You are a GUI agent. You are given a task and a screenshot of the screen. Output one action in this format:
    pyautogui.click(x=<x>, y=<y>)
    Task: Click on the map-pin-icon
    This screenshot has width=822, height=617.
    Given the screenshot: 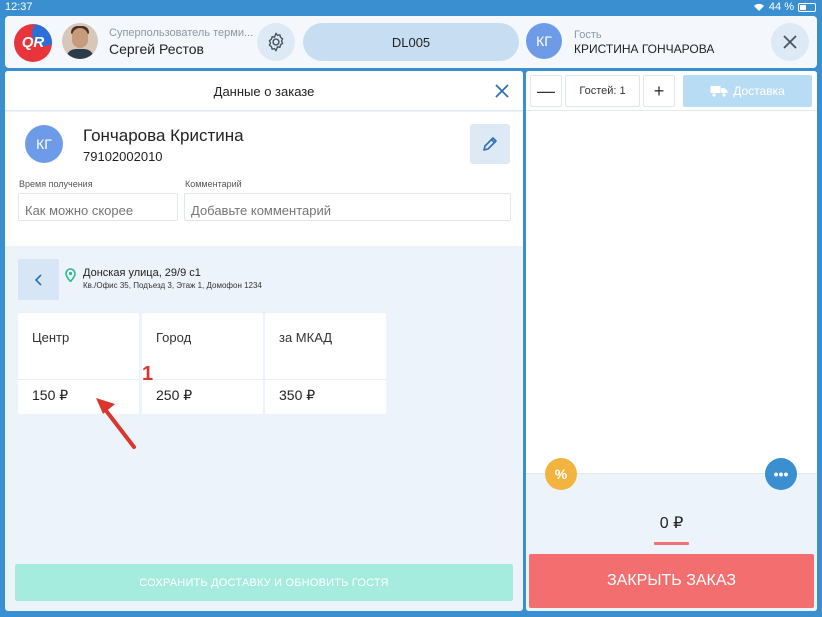 What is the action you would take?
    pyautogui.click(x=70, y=275)
    